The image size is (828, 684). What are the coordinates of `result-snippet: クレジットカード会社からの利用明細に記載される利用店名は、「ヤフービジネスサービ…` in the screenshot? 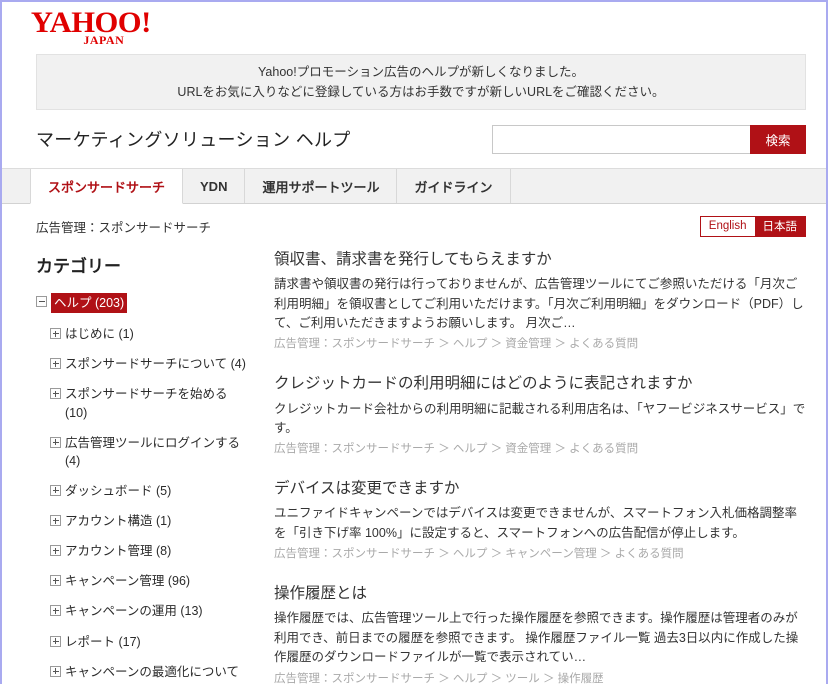 It's located at (540, 418).